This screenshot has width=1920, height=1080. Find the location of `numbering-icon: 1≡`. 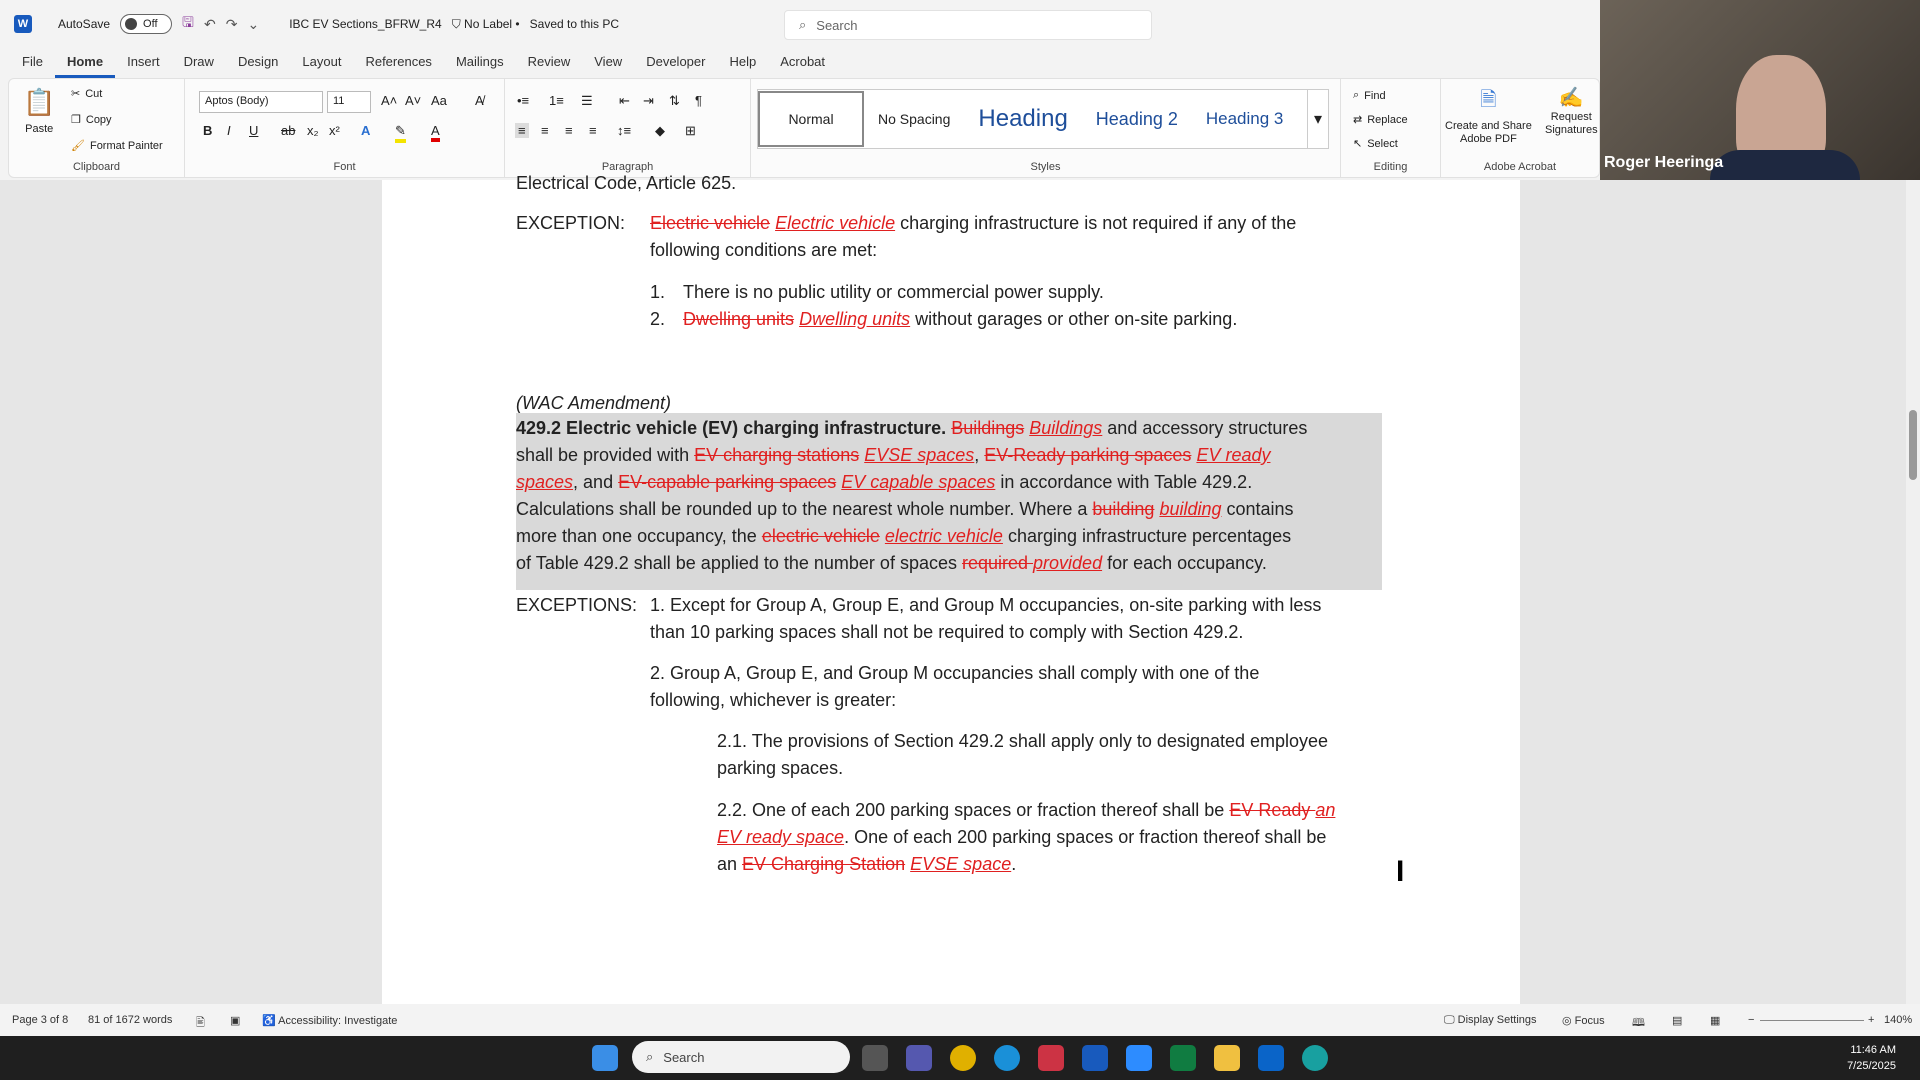

numbering-icon: 1≡ is located at coordinates (556, 100).